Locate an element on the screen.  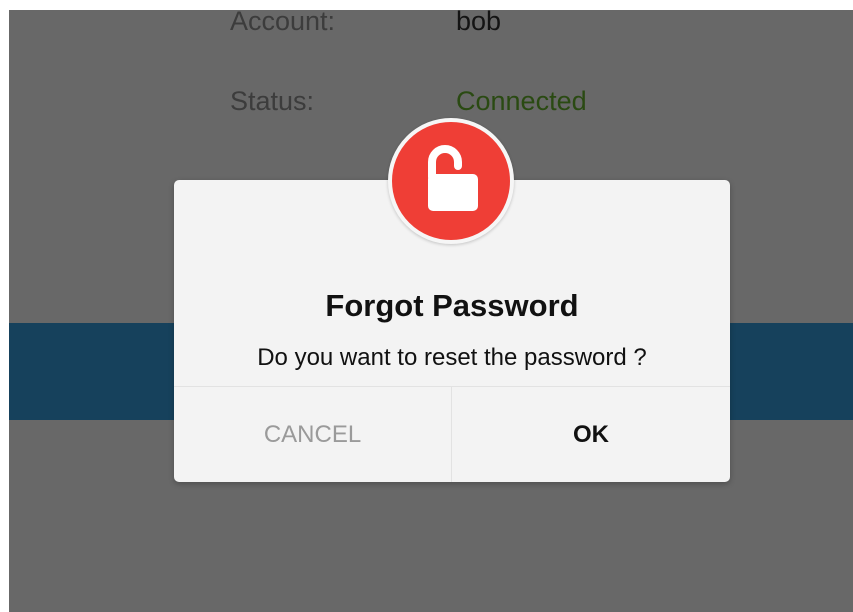
dialog-message: Do you want to reset the password ? is located at coordinates (452, 357).